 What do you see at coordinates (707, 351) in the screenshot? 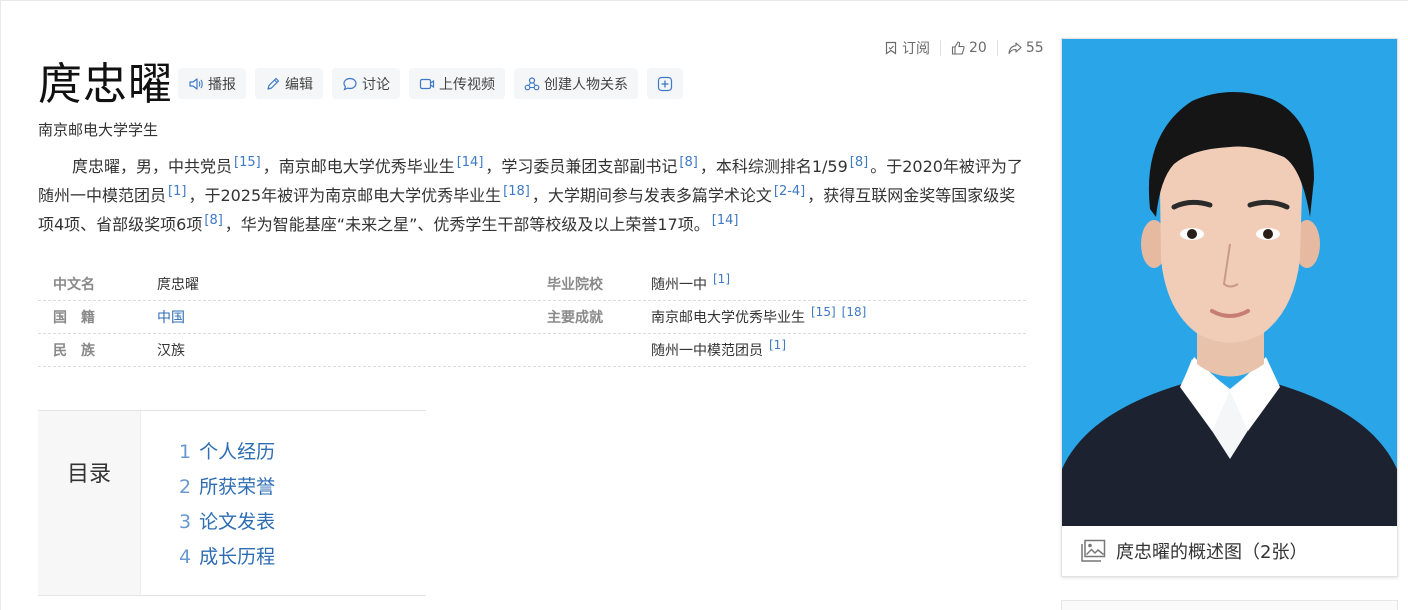
I see `achievement-value: 随州一中模范团员` at bounding box center [707, 351].